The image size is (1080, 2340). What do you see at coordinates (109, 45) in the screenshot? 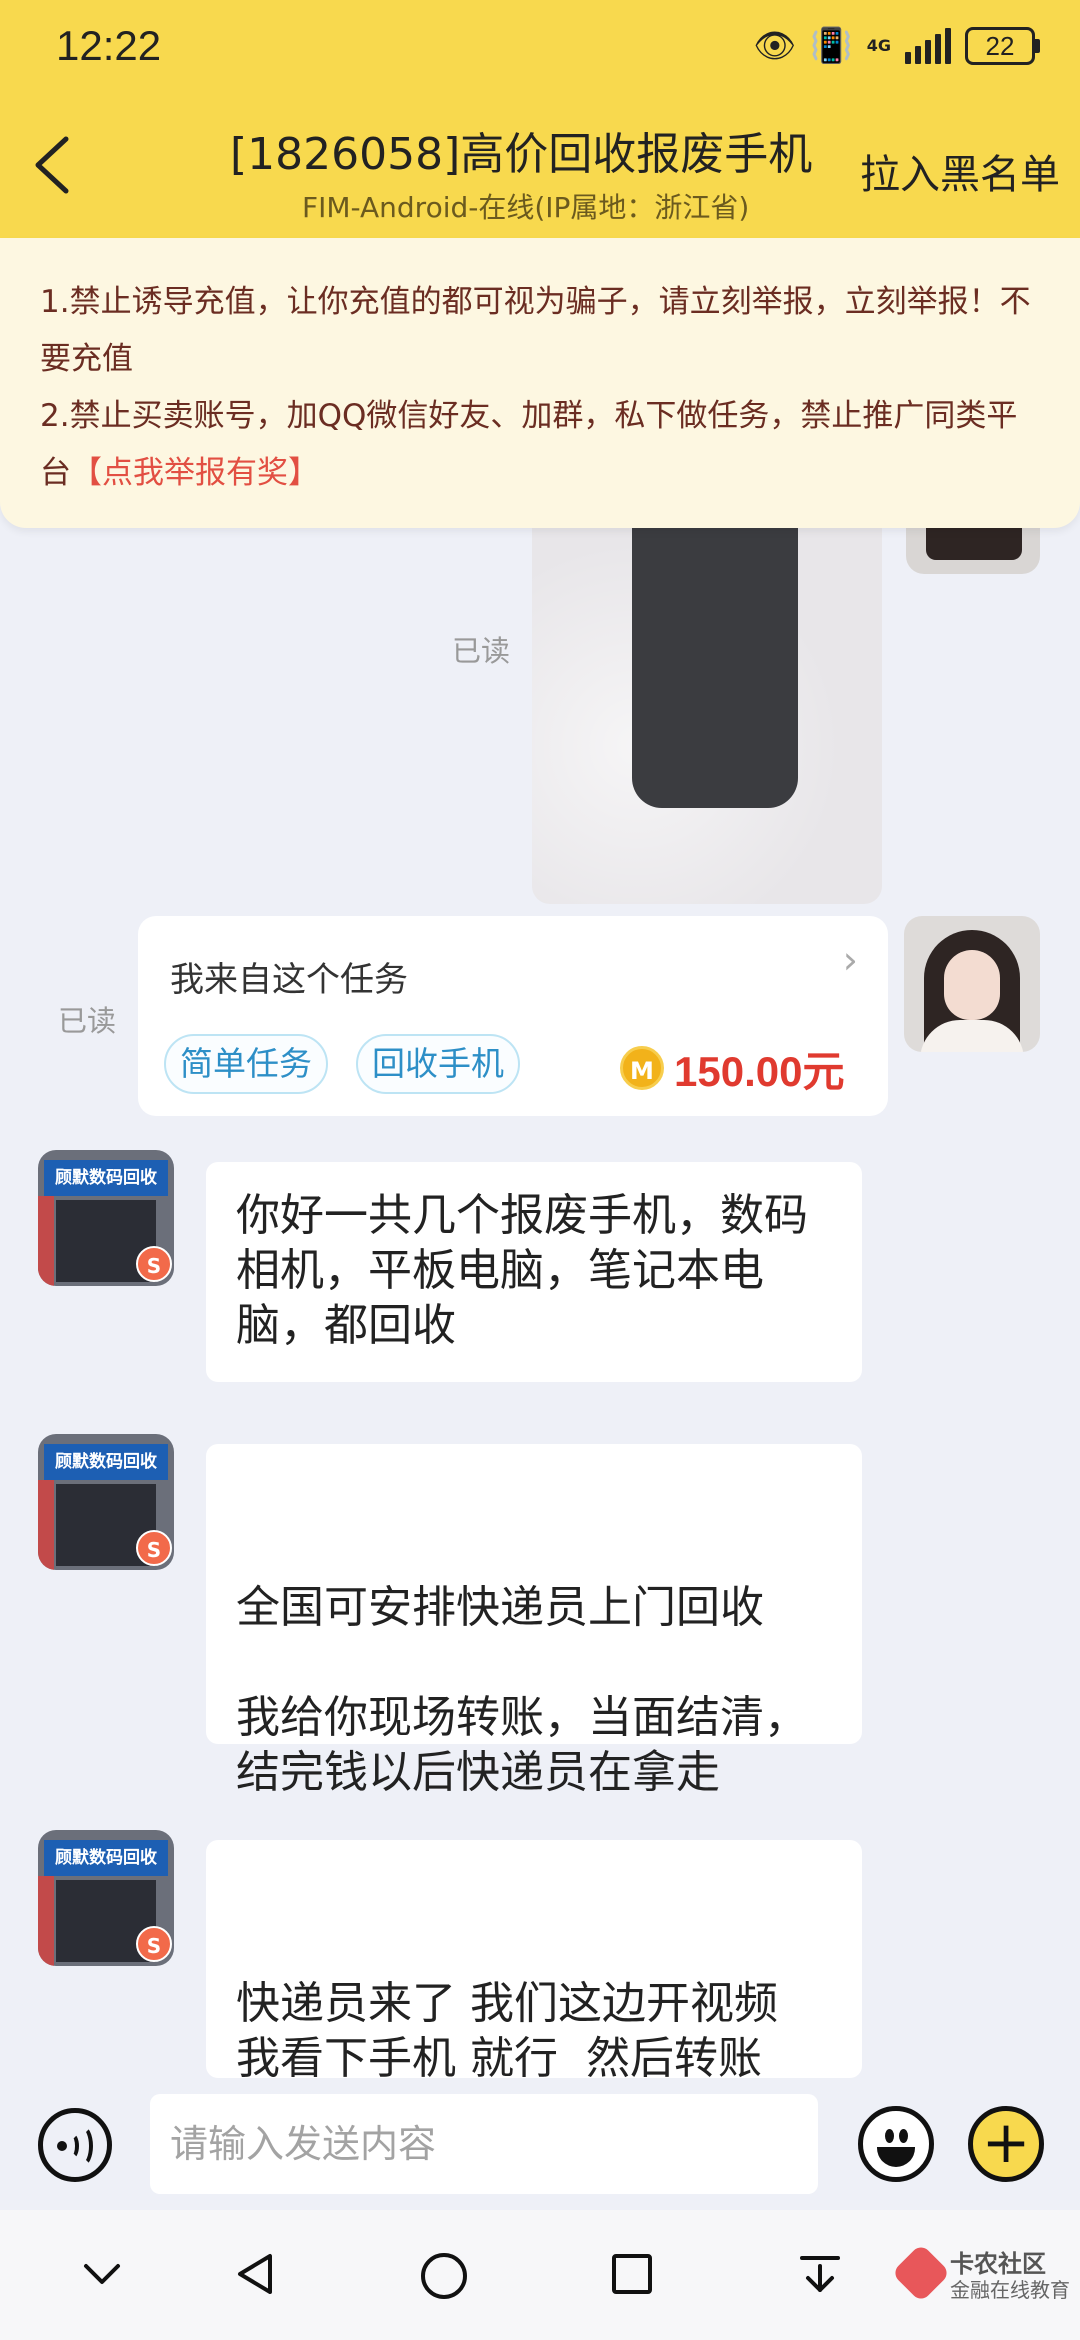
I see `status-time: 12:22` at bounding box center [109, 45].